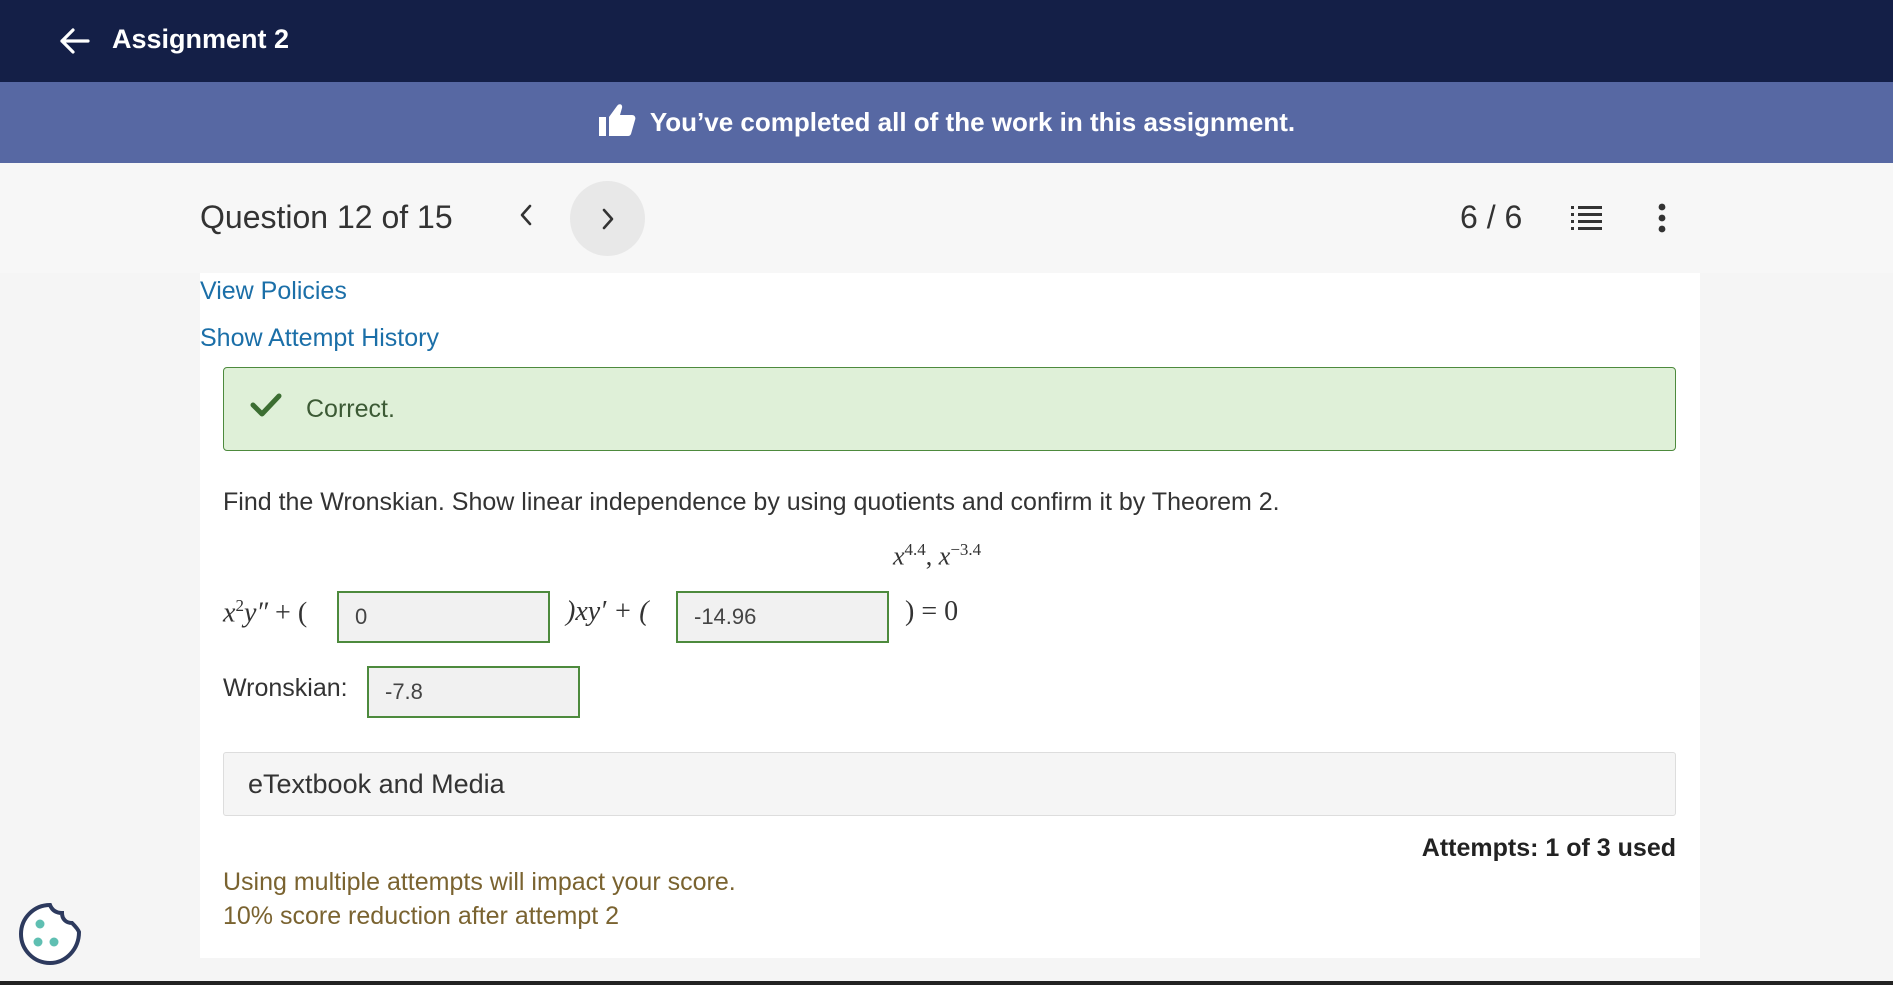  What do you see at coordinates (350, 409) in the screenshot?
I see `feedback-status: Correct.` at bounding box center [350, 409].